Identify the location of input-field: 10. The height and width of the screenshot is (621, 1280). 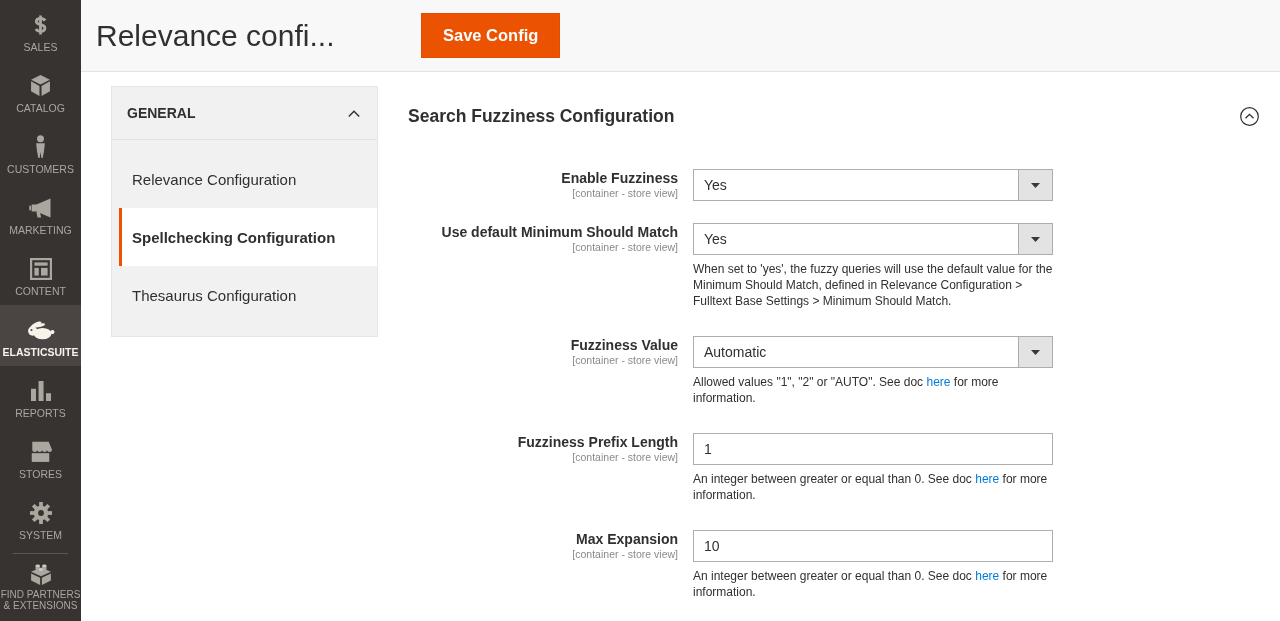
(873, 546).